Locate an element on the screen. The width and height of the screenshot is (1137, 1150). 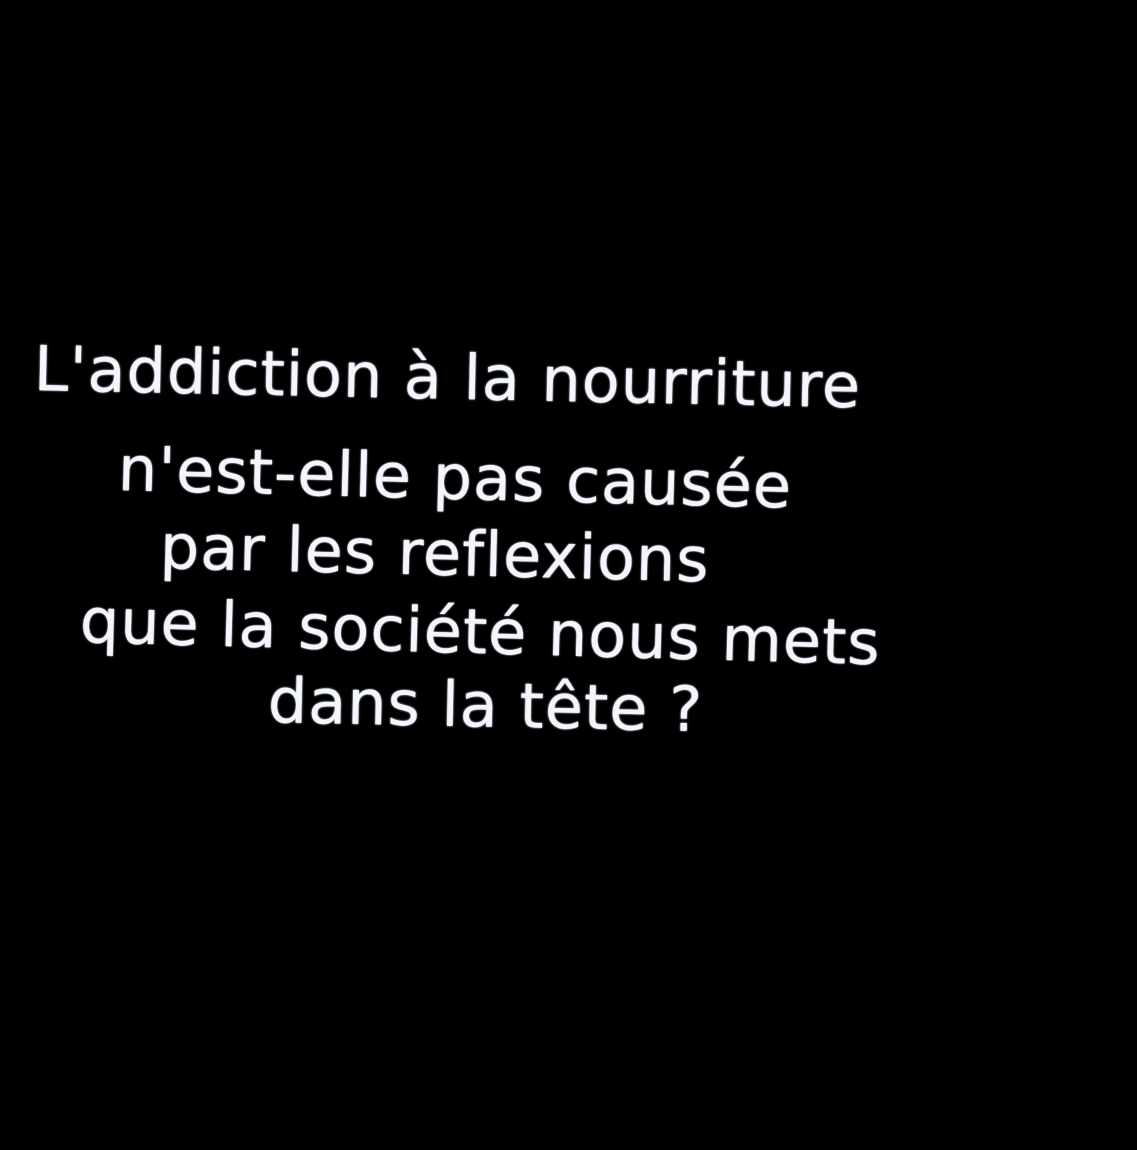
quote-line-2: n'est-elle pas causée is located at coordinates (455, 477).